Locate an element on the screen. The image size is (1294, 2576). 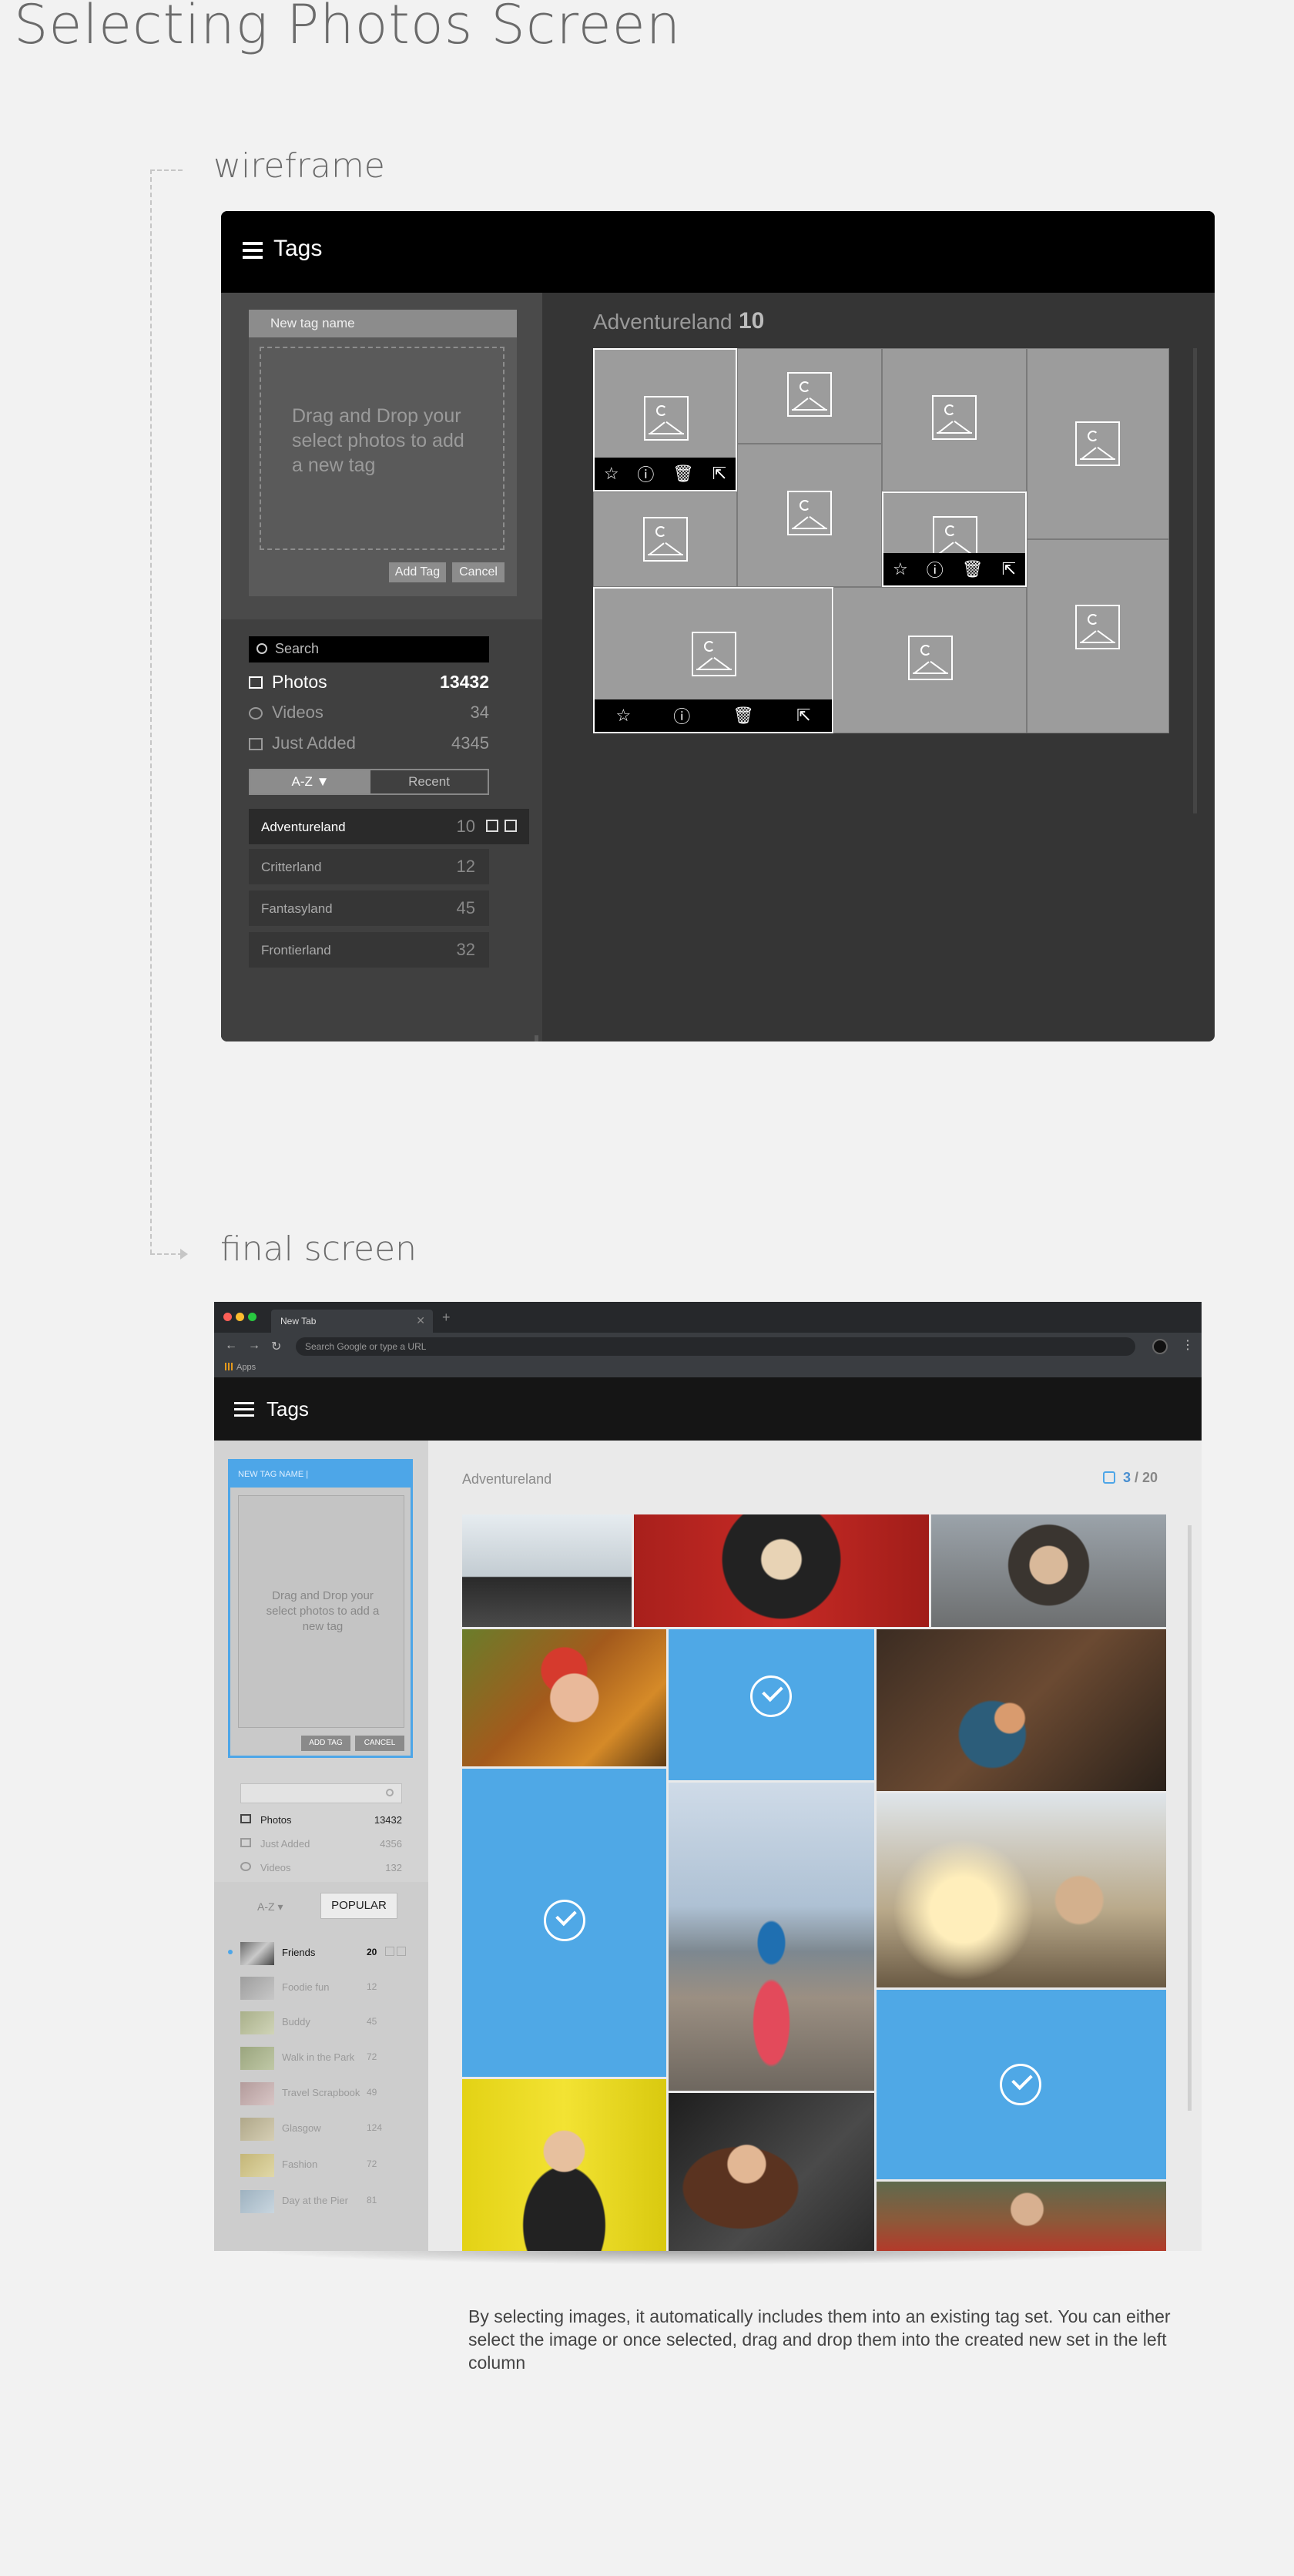
reload-icon: ↻ is located at coordinates (276, 1346).